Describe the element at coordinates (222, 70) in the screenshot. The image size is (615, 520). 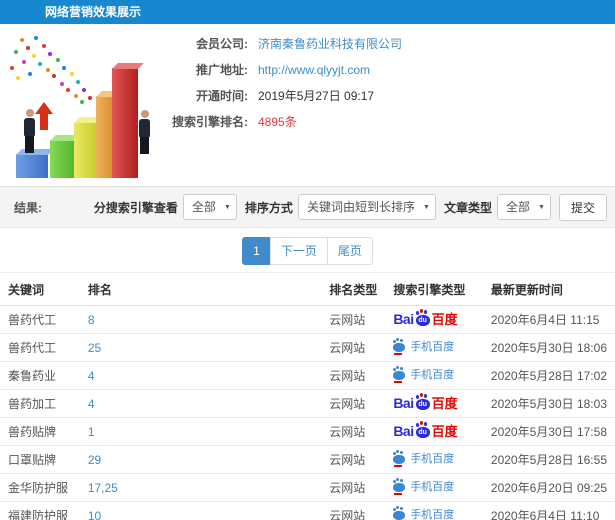
I see `profile-field-label: 推广地址:` at that location.